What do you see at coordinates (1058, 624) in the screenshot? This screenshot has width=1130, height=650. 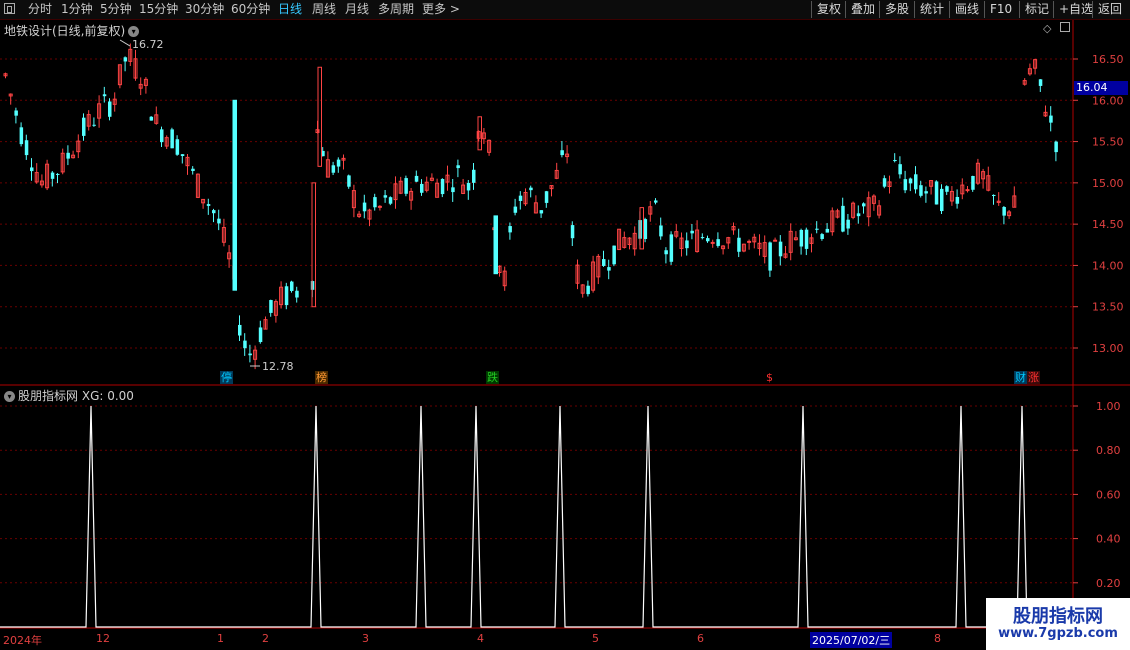 I see `site-watermark: 股朋指标网 www.7gpzb.com` at bounding box center [1058, 624].